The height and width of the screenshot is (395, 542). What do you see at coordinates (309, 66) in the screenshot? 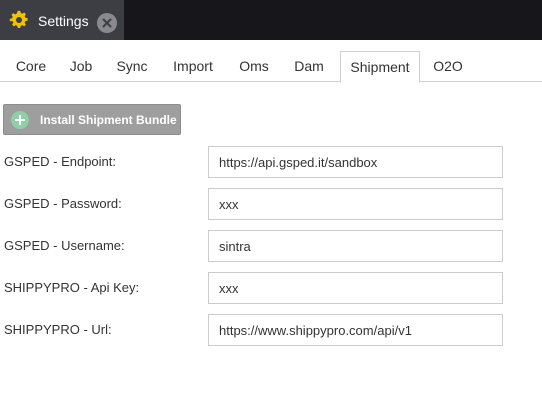
I see `tab-dam: Dam` at bounding box center [309, 66].